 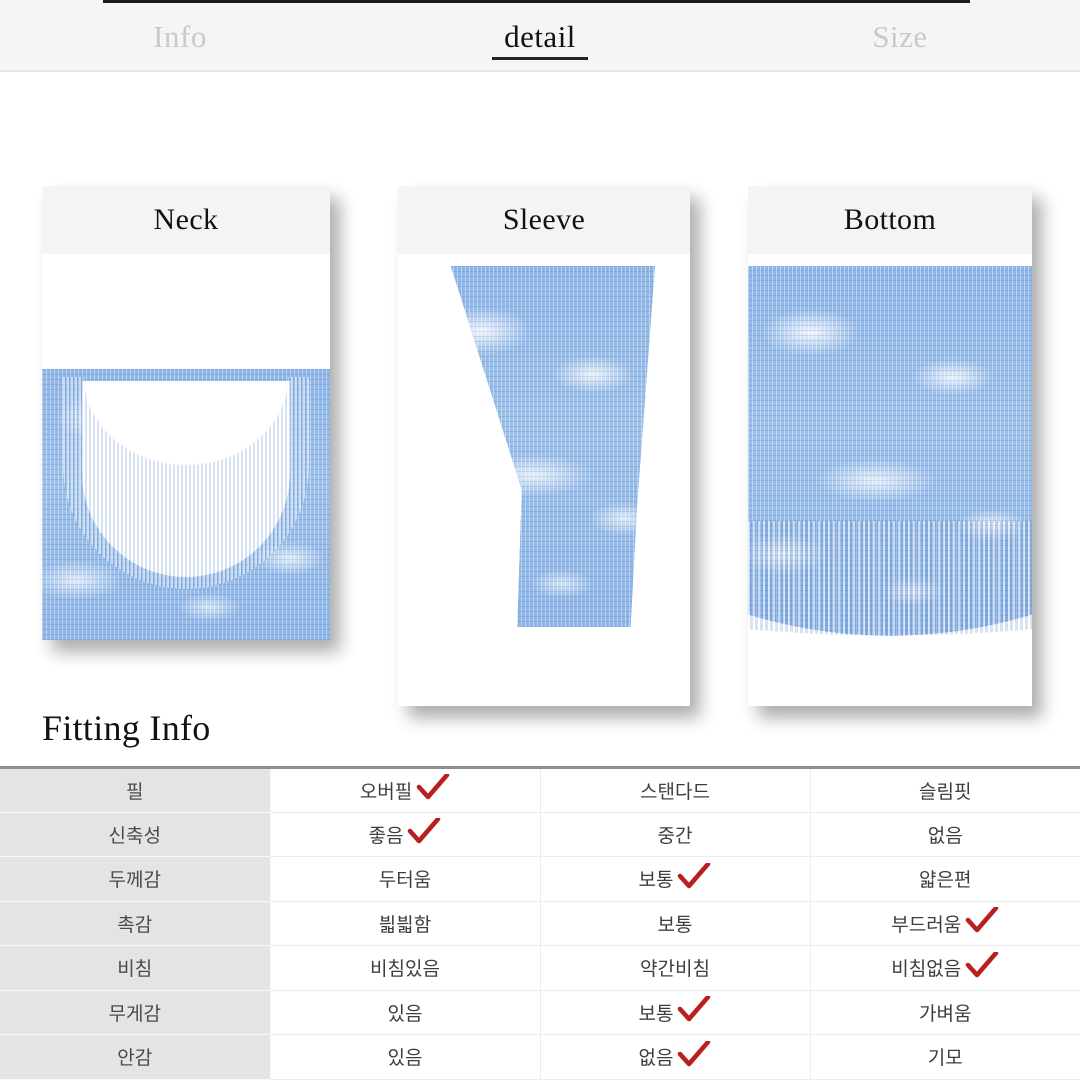 What do you see at coordinates (386, 836) in the screenshot?
I see `fitting-option-label: 좋음` at bounding box center [386, 836].